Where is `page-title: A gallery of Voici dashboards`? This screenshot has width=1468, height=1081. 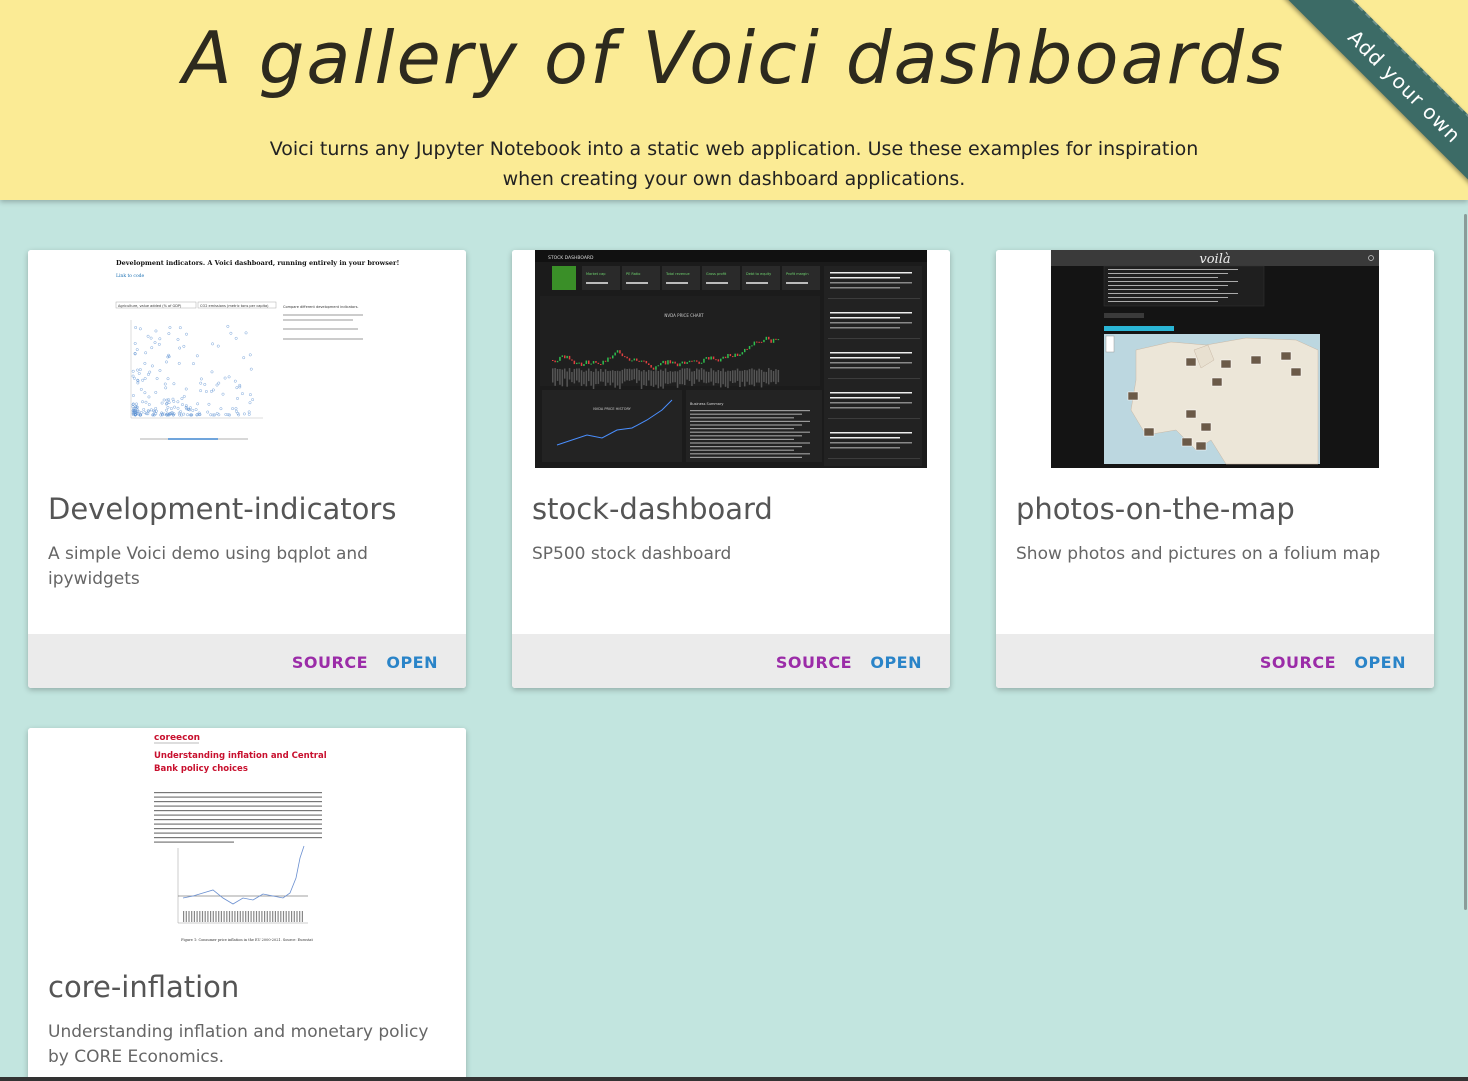 page-title: A gallery of Voici dashboards is located at coordinates (734, 58).